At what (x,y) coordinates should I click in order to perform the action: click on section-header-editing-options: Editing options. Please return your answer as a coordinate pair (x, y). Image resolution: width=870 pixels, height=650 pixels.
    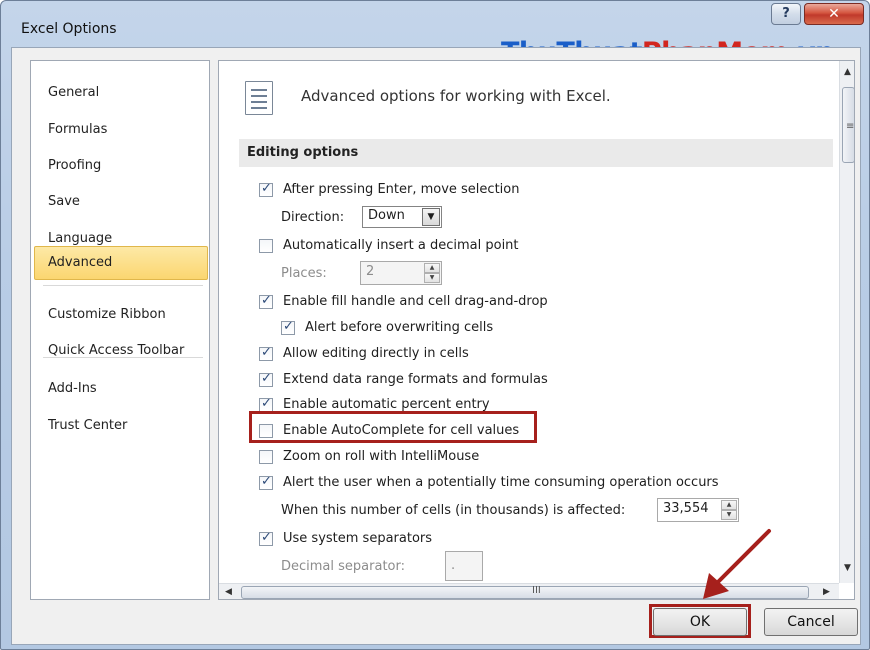
    Looking at the image, I should click on (536, 153).